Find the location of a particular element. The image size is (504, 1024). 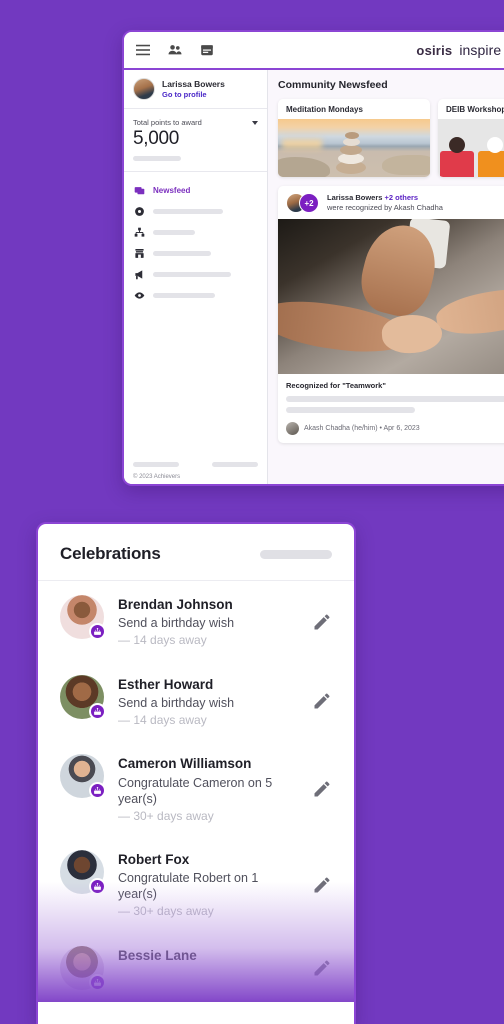

list-item: Bessie Lane is located at coordinates (196, 967).